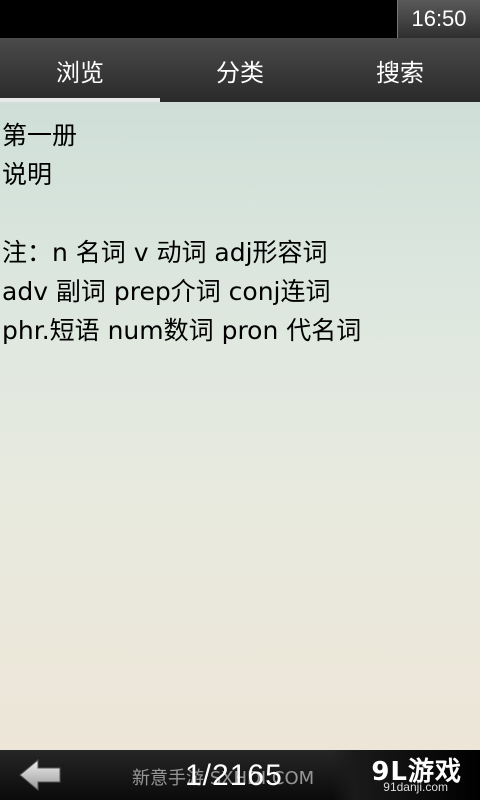  Describe the element at coordinates (406, 775) in the screenshot. I see `site-logo: 9L游戏 91danji.com` at that location.